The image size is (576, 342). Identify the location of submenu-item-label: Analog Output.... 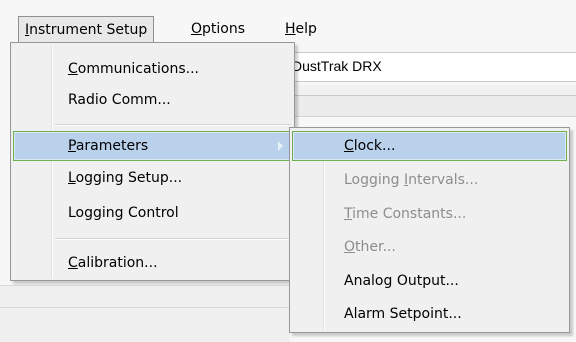
(401, 281).